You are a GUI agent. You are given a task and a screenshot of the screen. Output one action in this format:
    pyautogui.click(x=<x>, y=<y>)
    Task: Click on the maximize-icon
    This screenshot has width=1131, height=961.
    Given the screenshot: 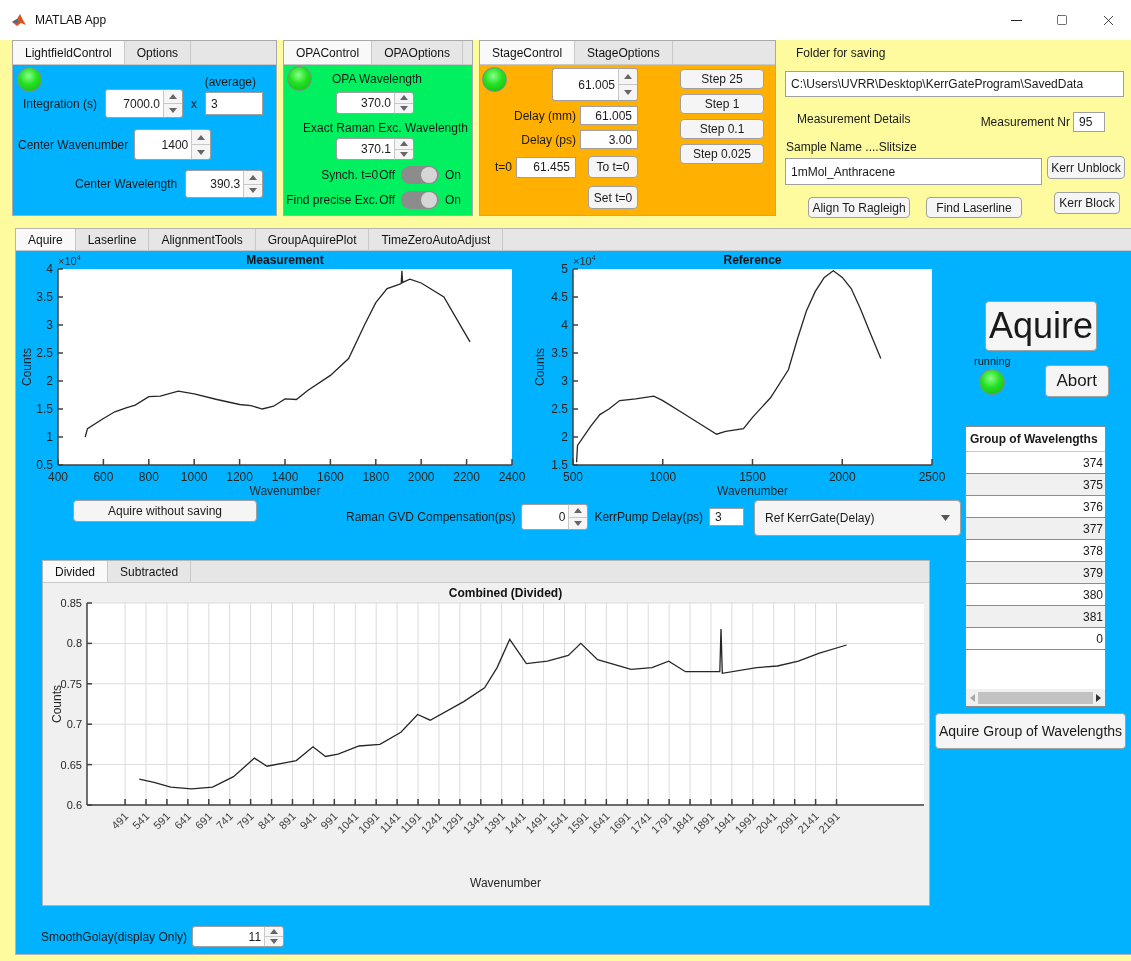 What is the action you would take?
    pyautogui.click(x=1062, y=20)
    